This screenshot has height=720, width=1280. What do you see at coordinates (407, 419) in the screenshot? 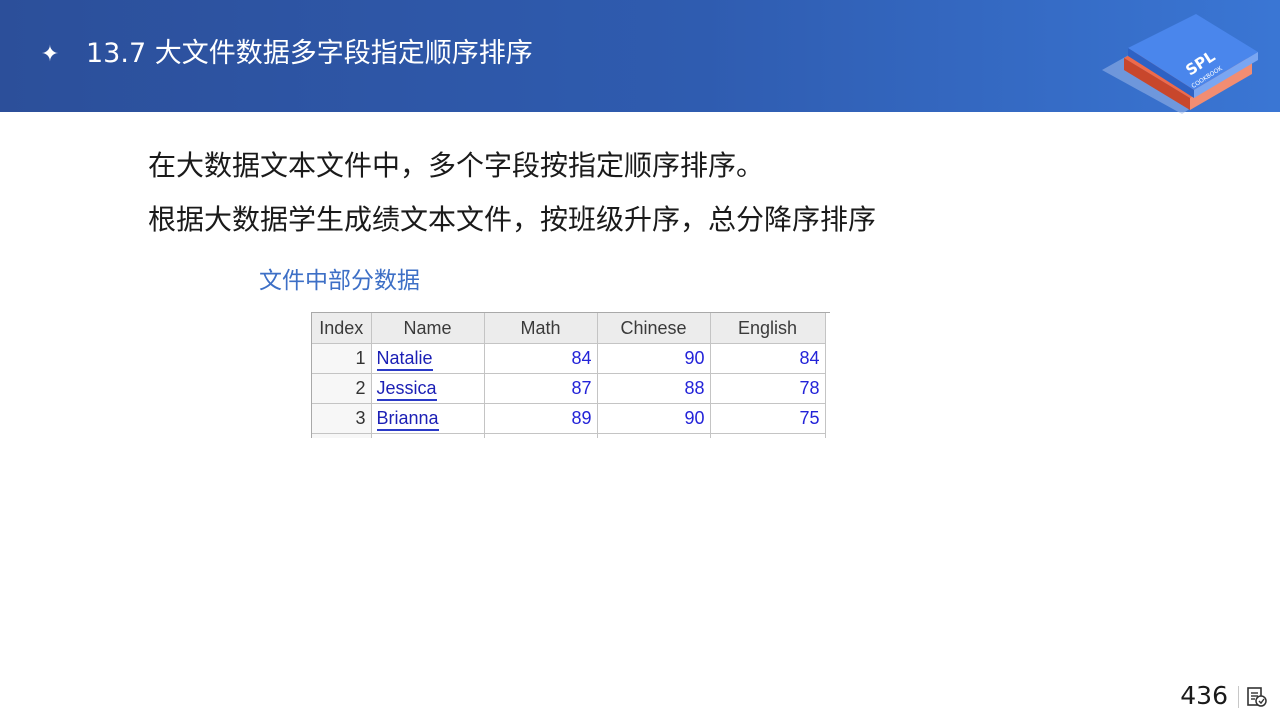
I see `name-link: Brianna` at bounding box center [407, 419].